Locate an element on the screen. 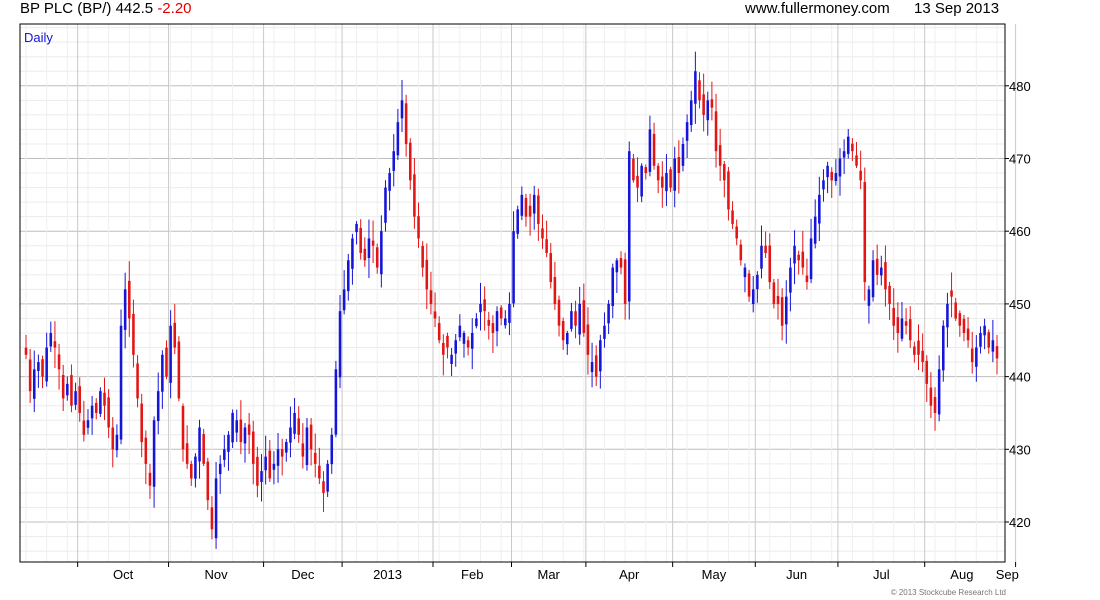 This screenshot has height=600, width=1100. x-tick-label: Sep is located at coordinates (1007, 574).